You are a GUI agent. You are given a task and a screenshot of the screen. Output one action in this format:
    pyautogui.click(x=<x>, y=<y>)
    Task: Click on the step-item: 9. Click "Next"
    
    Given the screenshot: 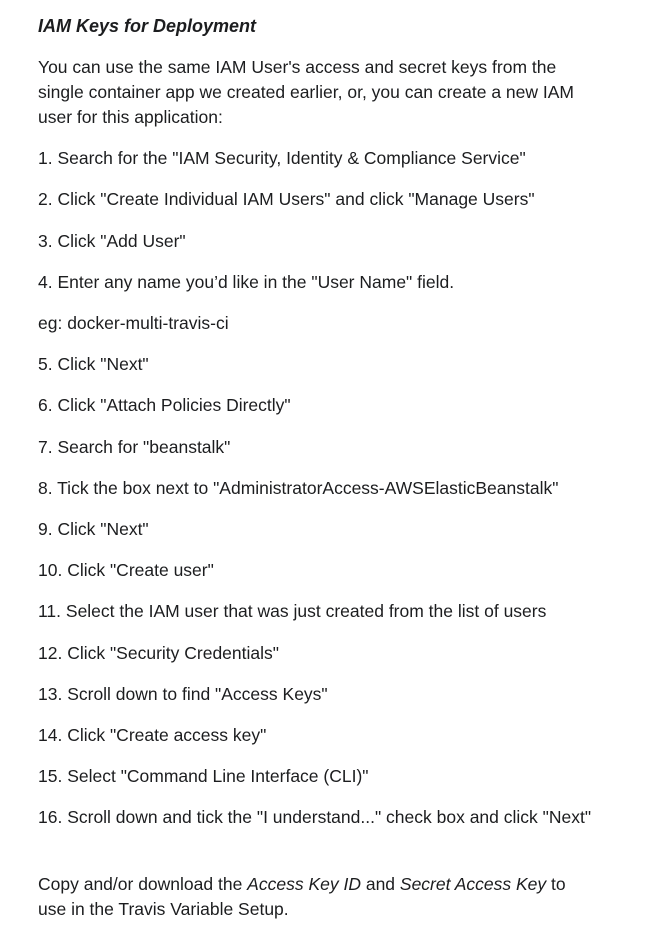 What is the action you would take?
    pyautogui.click(x=93, y=529)
    